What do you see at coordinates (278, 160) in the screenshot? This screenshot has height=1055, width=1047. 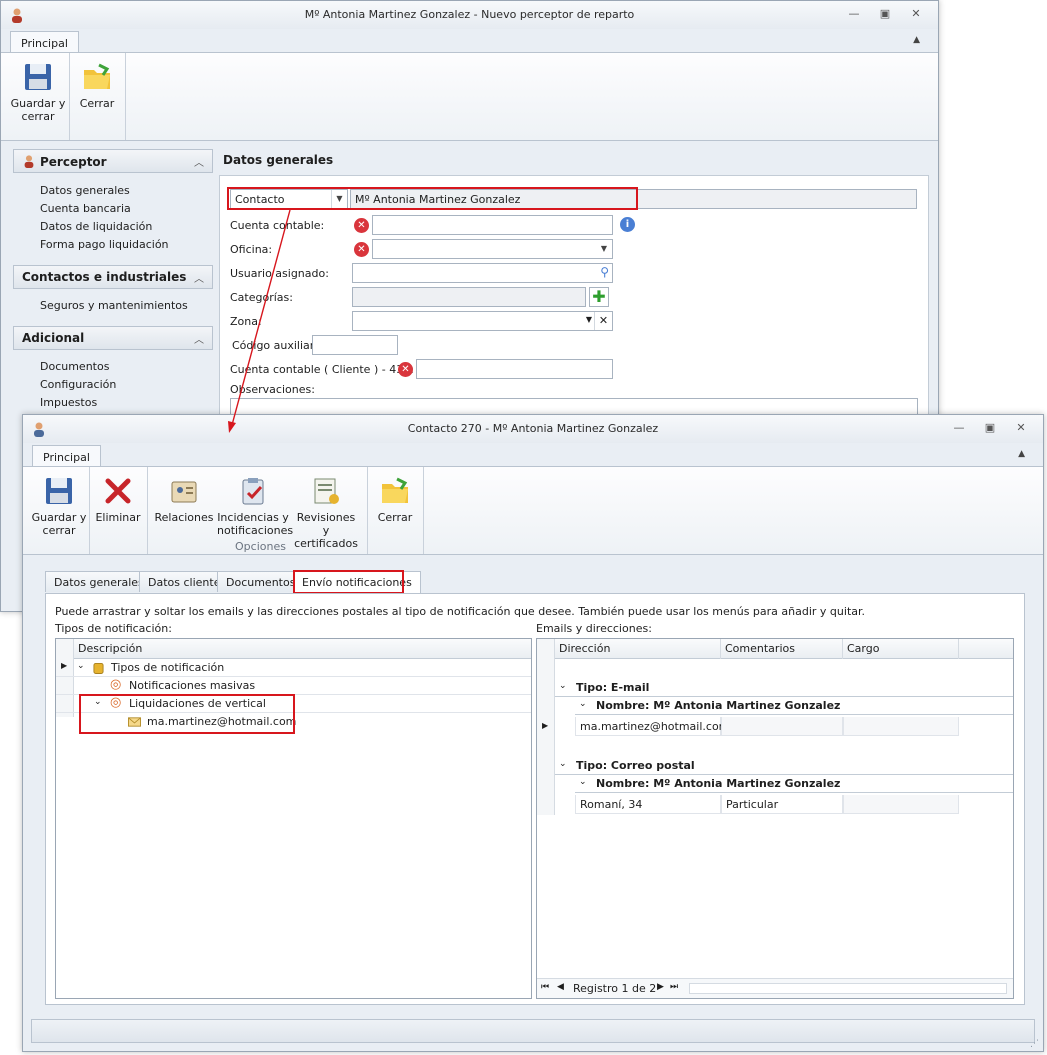 I see `form-section-title: Datos generales` at bounding box center [278, 160].